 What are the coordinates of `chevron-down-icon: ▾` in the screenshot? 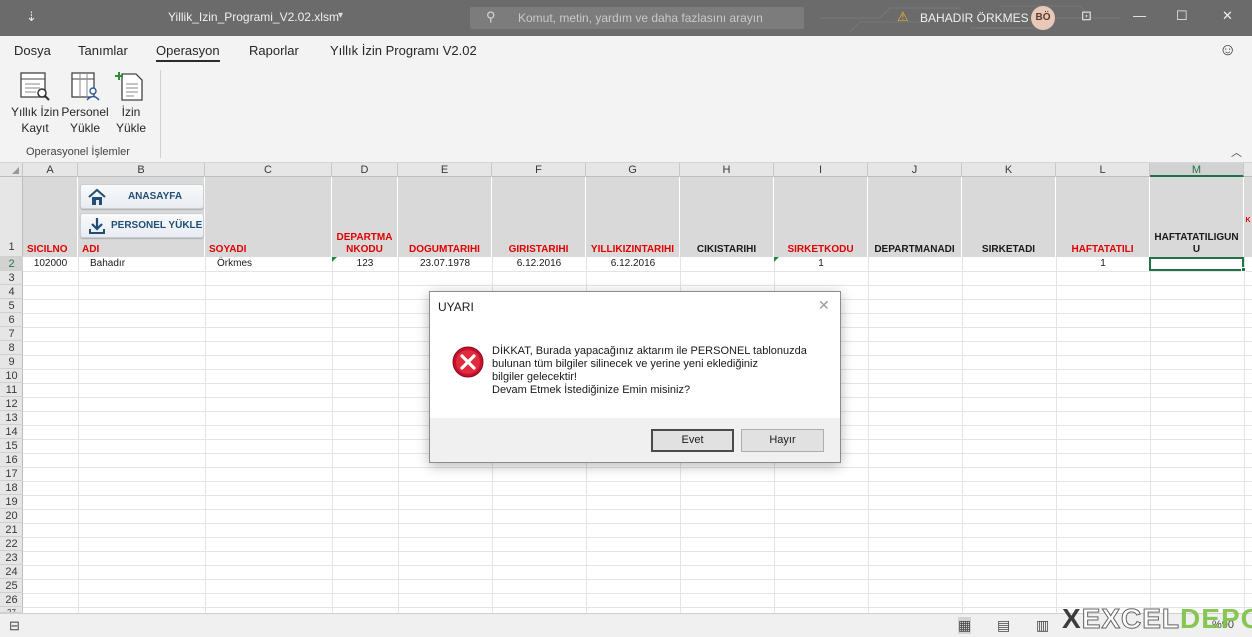 It's located at (340, 15).